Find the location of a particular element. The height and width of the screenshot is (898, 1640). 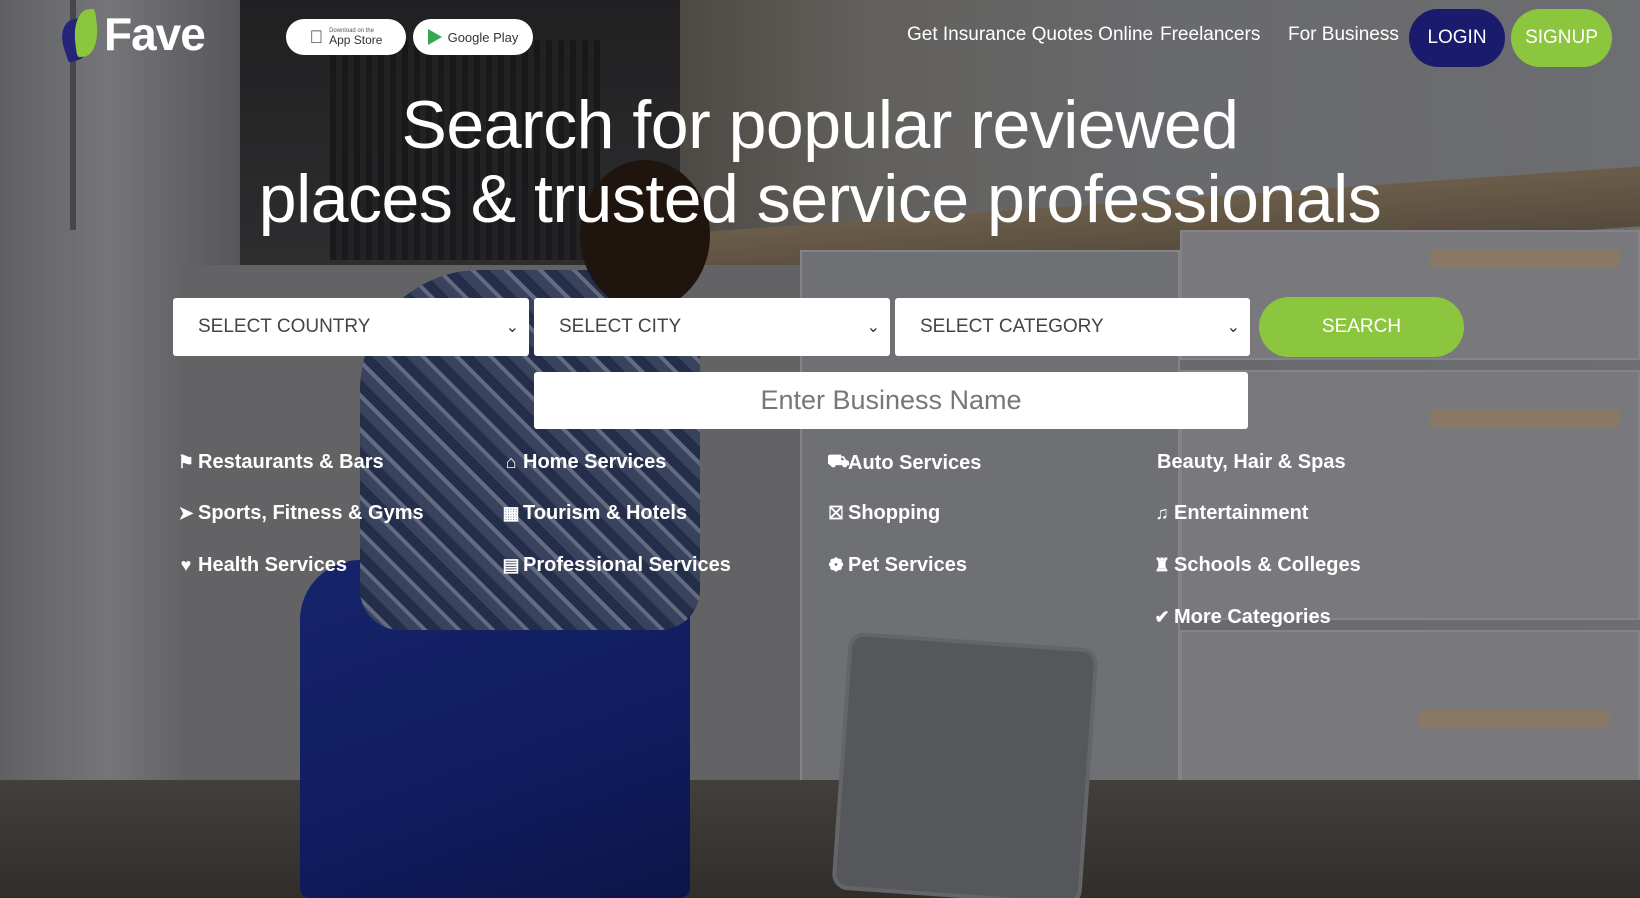

app-store-badge:  Download on the App Store is located at coordinates (346, 37).